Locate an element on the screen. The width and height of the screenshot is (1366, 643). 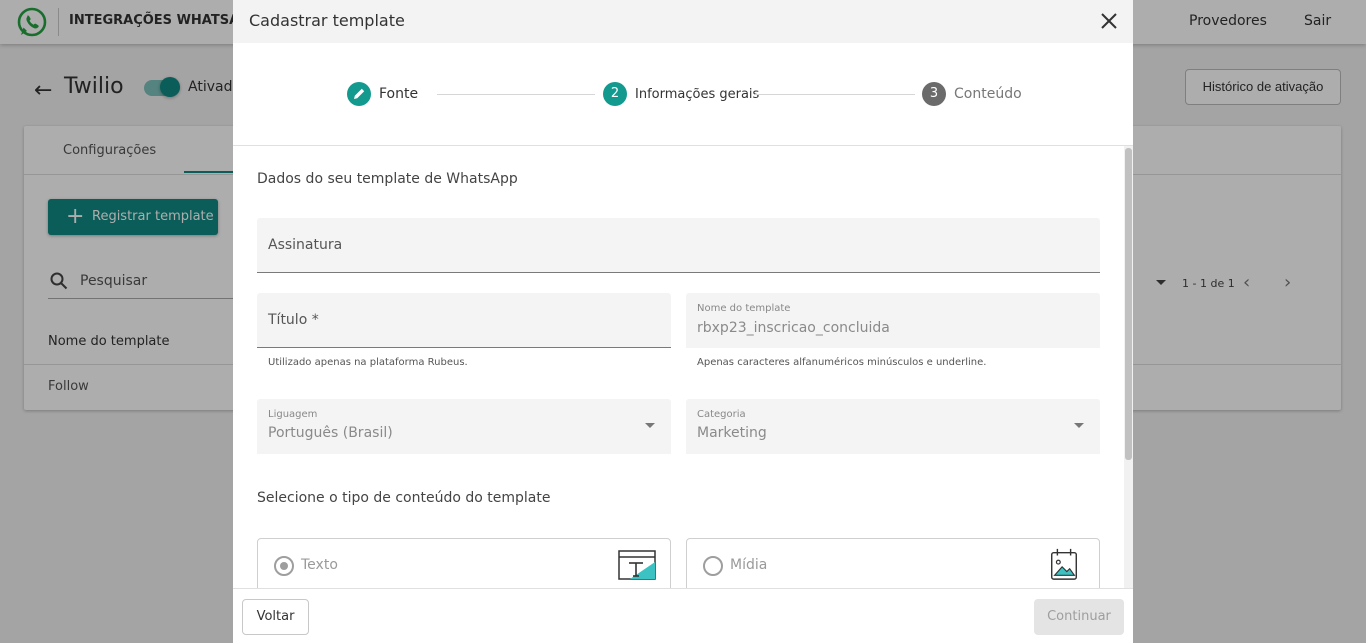
modal-title: Cadastrar template is located at coordinates (327, 20).